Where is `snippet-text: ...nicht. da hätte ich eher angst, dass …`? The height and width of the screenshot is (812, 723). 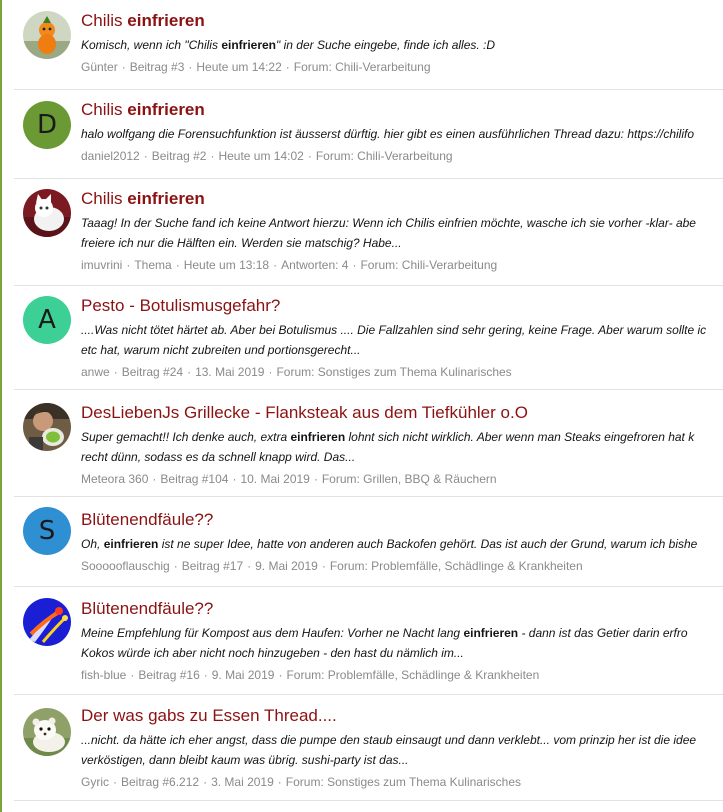
snippet-text: ...nicht. da hätte ich eher angst, dass … is located at coordinates (389, 740).